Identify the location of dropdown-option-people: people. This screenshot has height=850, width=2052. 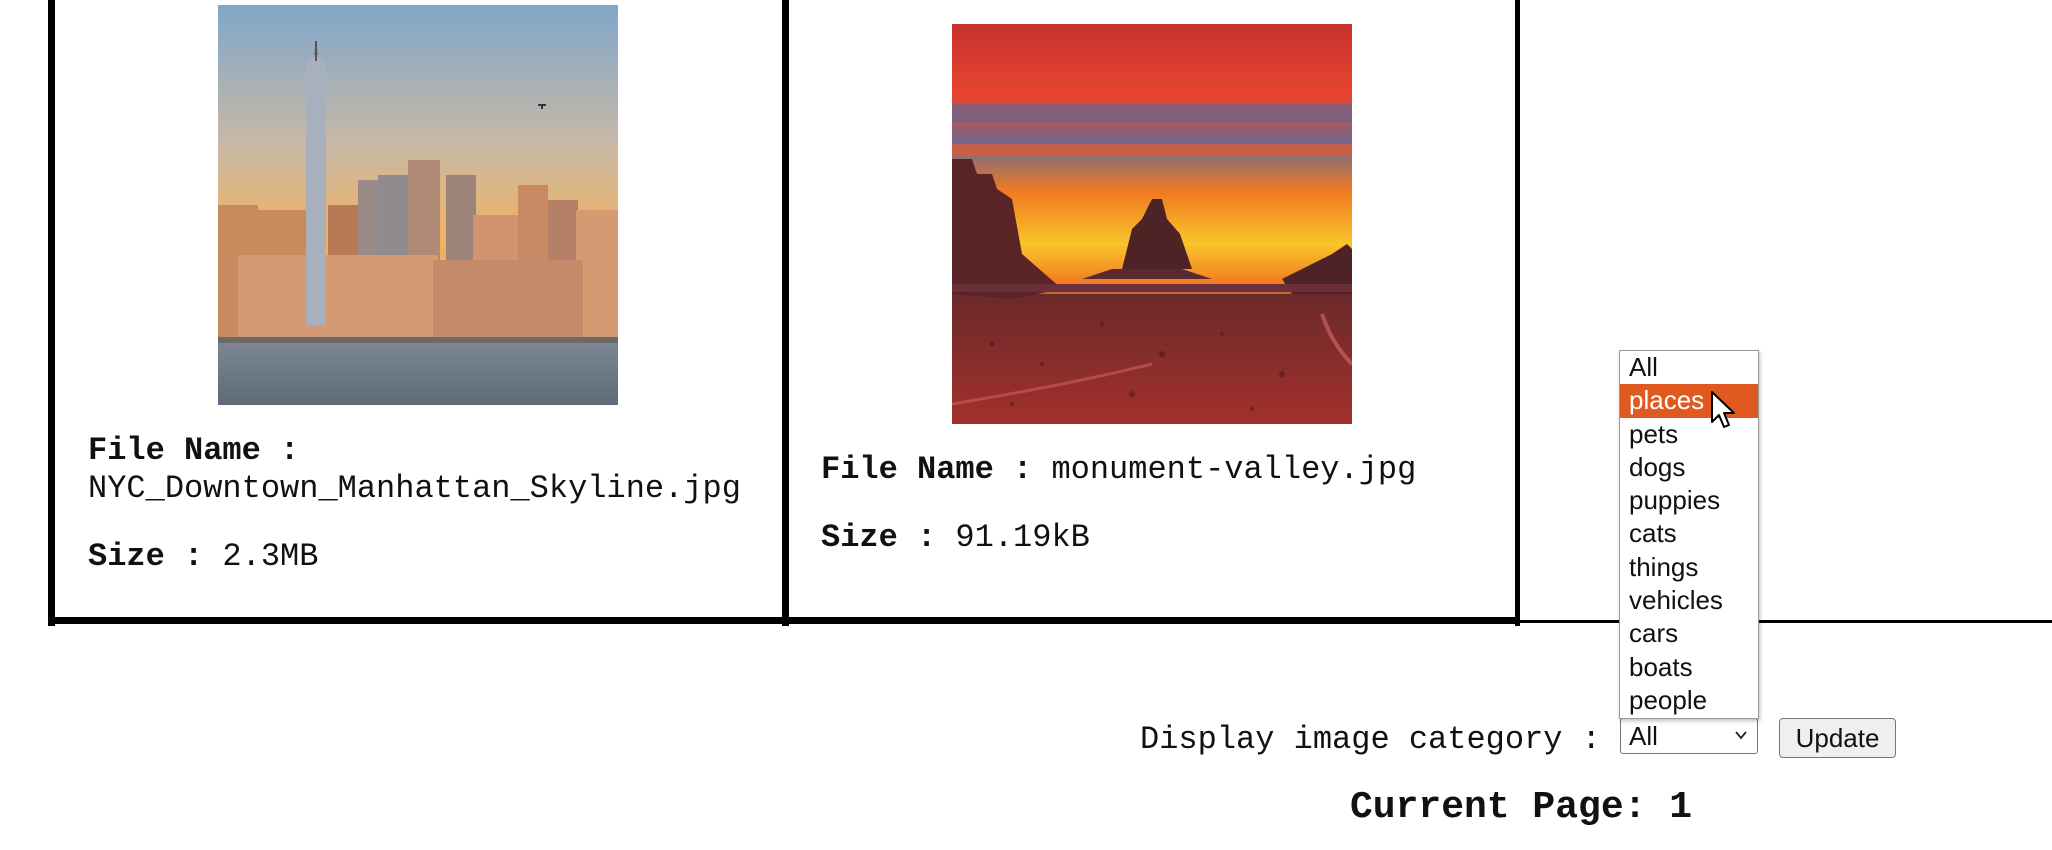
(1689, 700).